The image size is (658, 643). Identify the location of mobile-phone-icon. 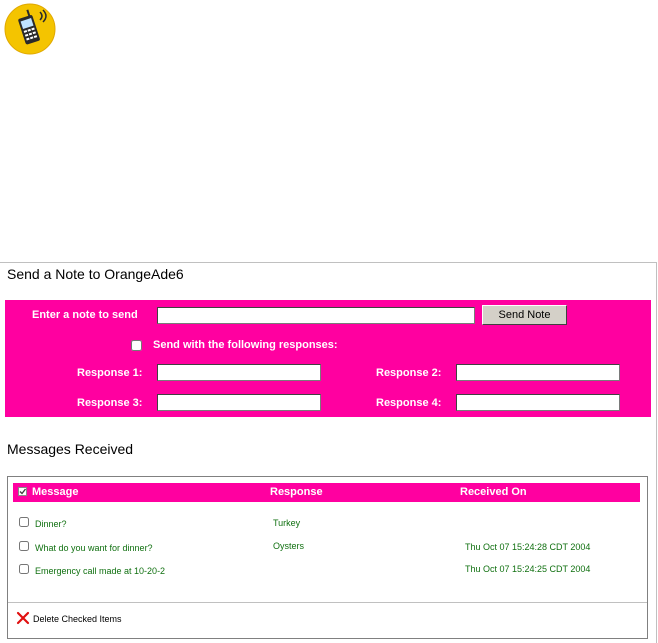
(30, 29).